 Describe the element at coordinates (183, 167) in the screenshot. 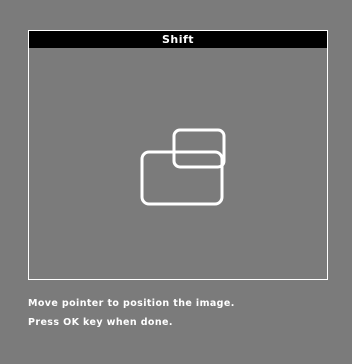

I see `image-shift-icon` at that location.